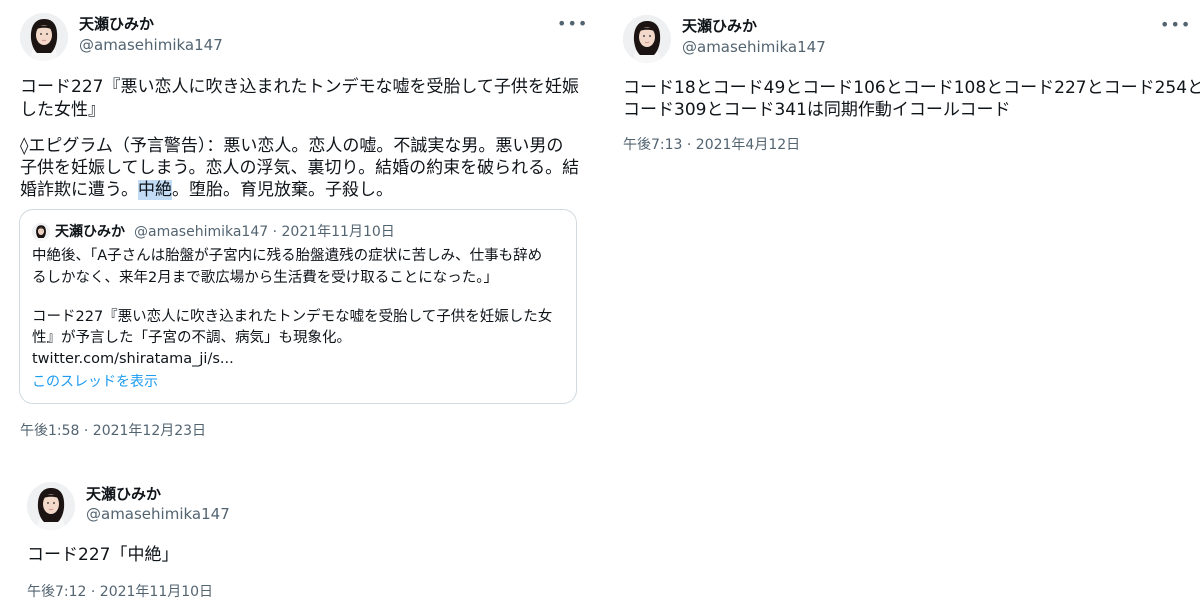 The image size is (1200, 613). Describe the element at coordinates (191, 338) in the screenshot. I see `quoted-text-line: 性』が予言した「子宮の不調、病気」も現象化。` at that location.